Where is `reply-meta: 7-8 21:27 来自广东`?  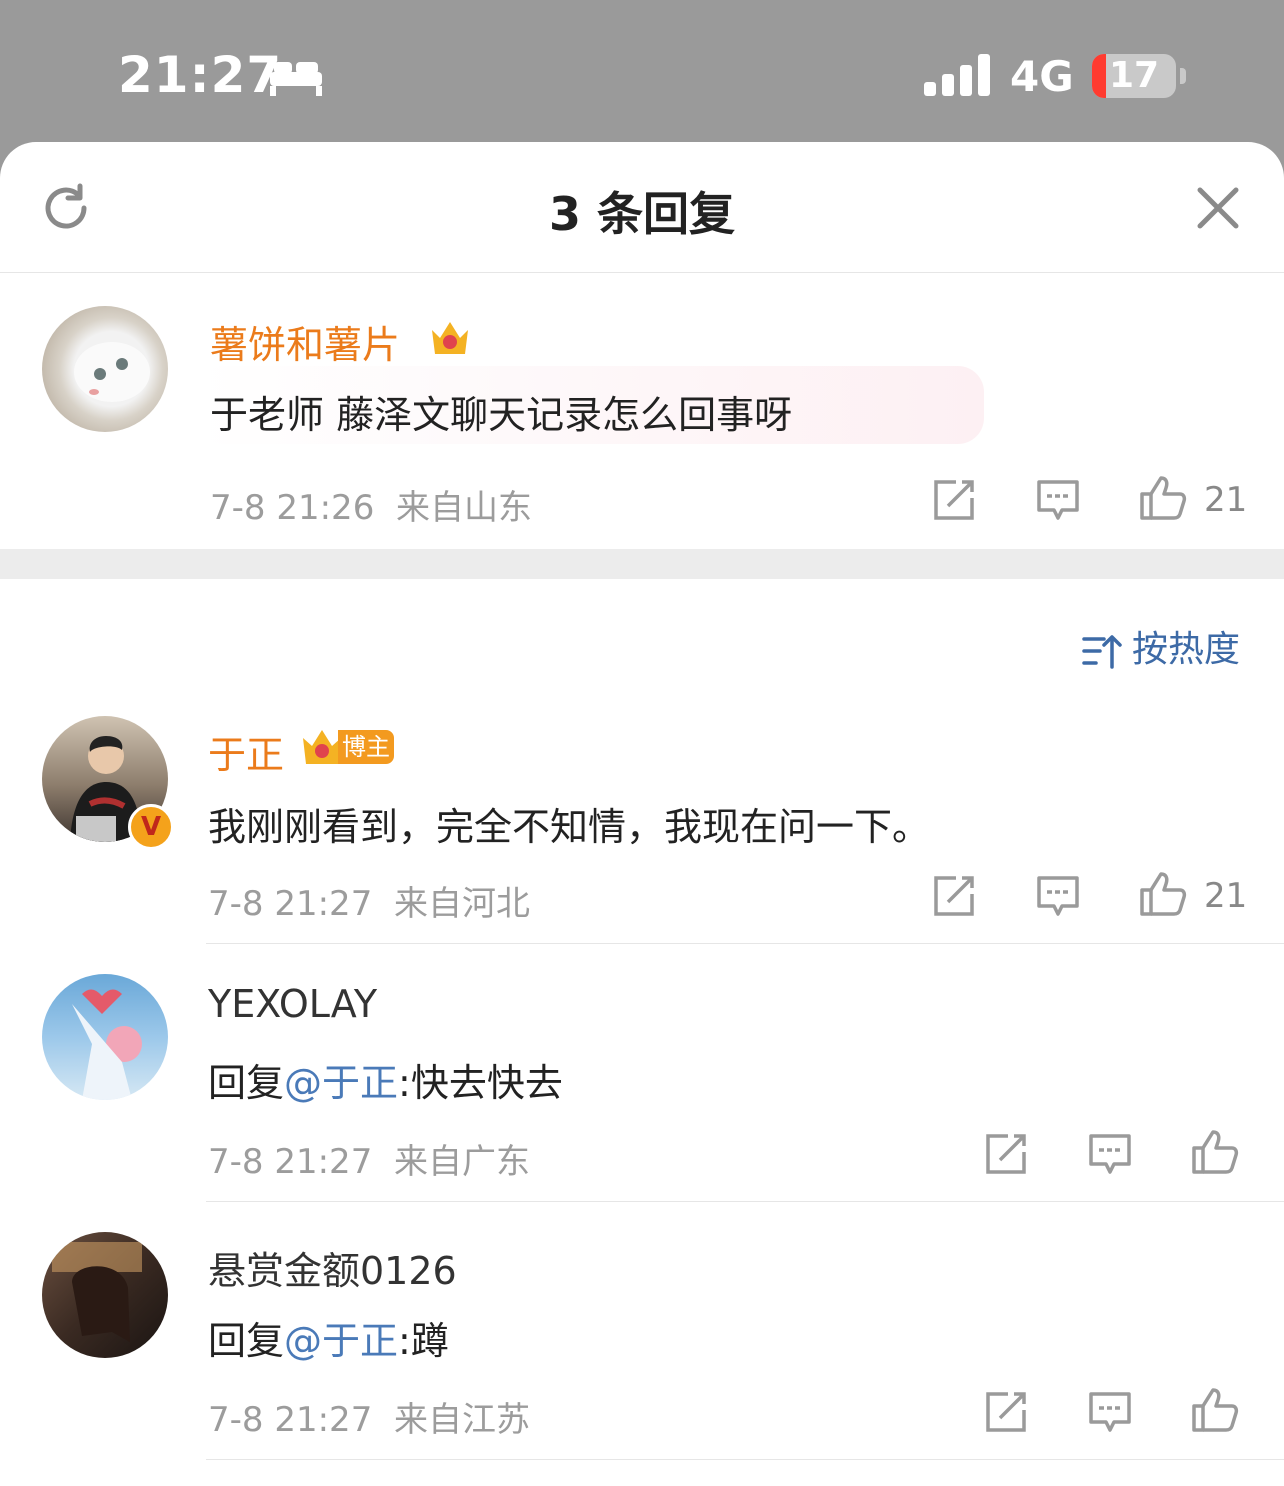
reply-meta: 7-8 21:27 来自广东 is located at coordinates (369, 1158).